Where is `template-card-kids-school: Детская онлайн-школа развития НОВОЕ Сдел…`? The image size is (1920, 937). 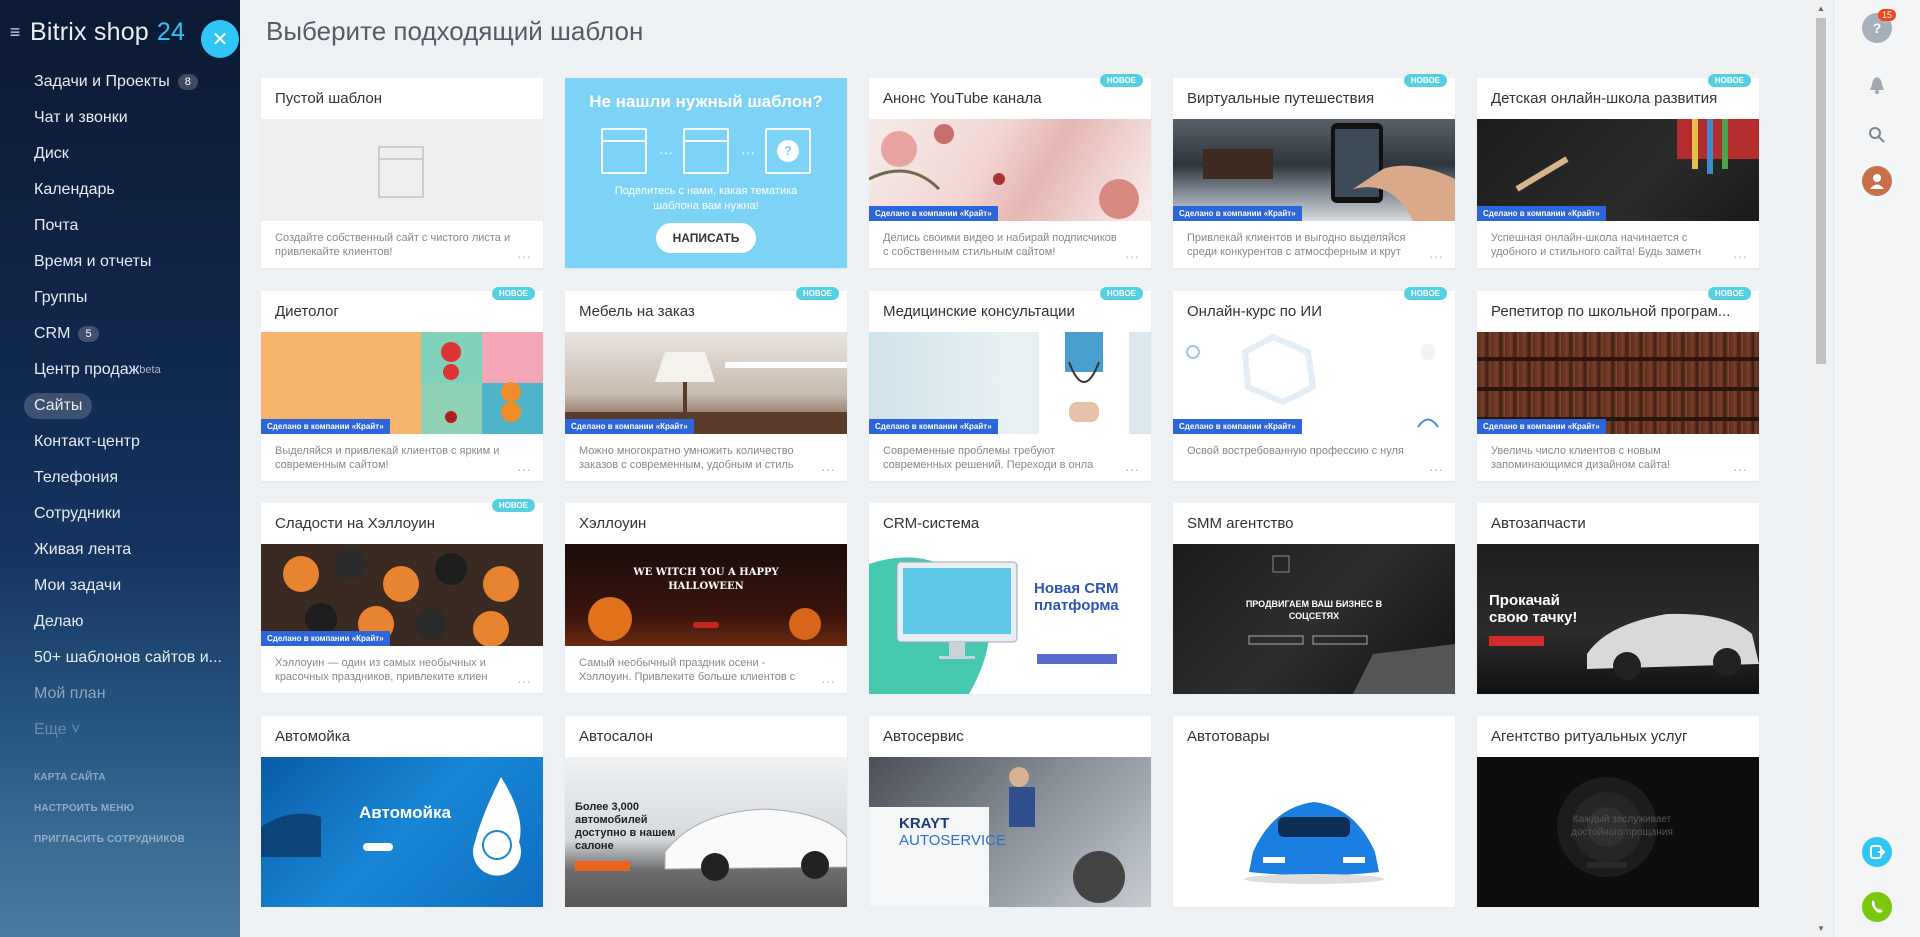 template-card-kids-school: Детская онлайн-школа развития НОВОЕ Сдел… is located at coordinates (1618, 171).